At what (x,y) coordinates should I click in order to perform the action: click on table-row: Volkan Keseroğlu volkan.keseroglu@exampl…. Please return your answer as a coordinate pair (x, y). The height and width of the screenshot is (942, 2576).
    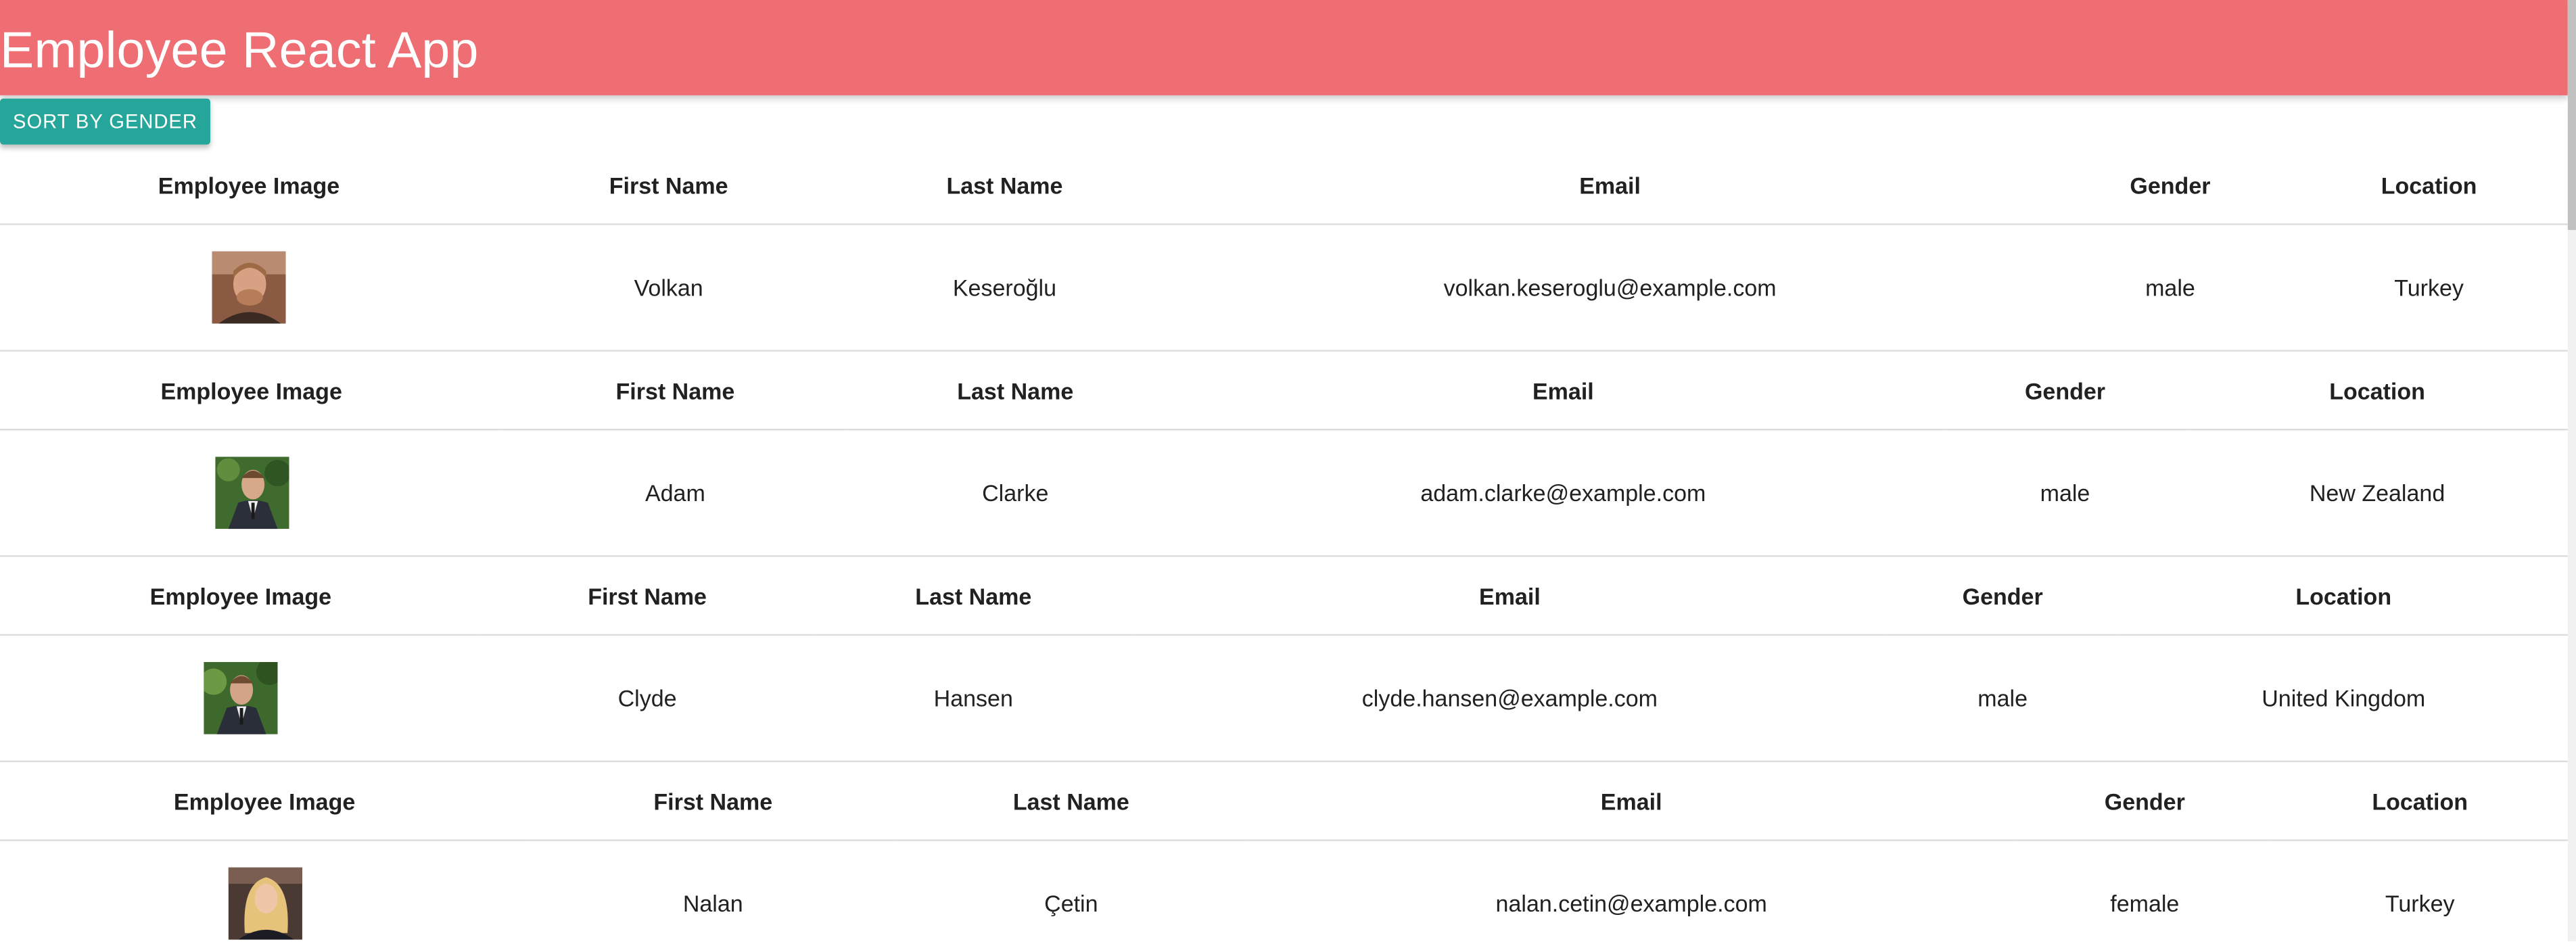
    Looking at the image, I should click on (1284, 288).